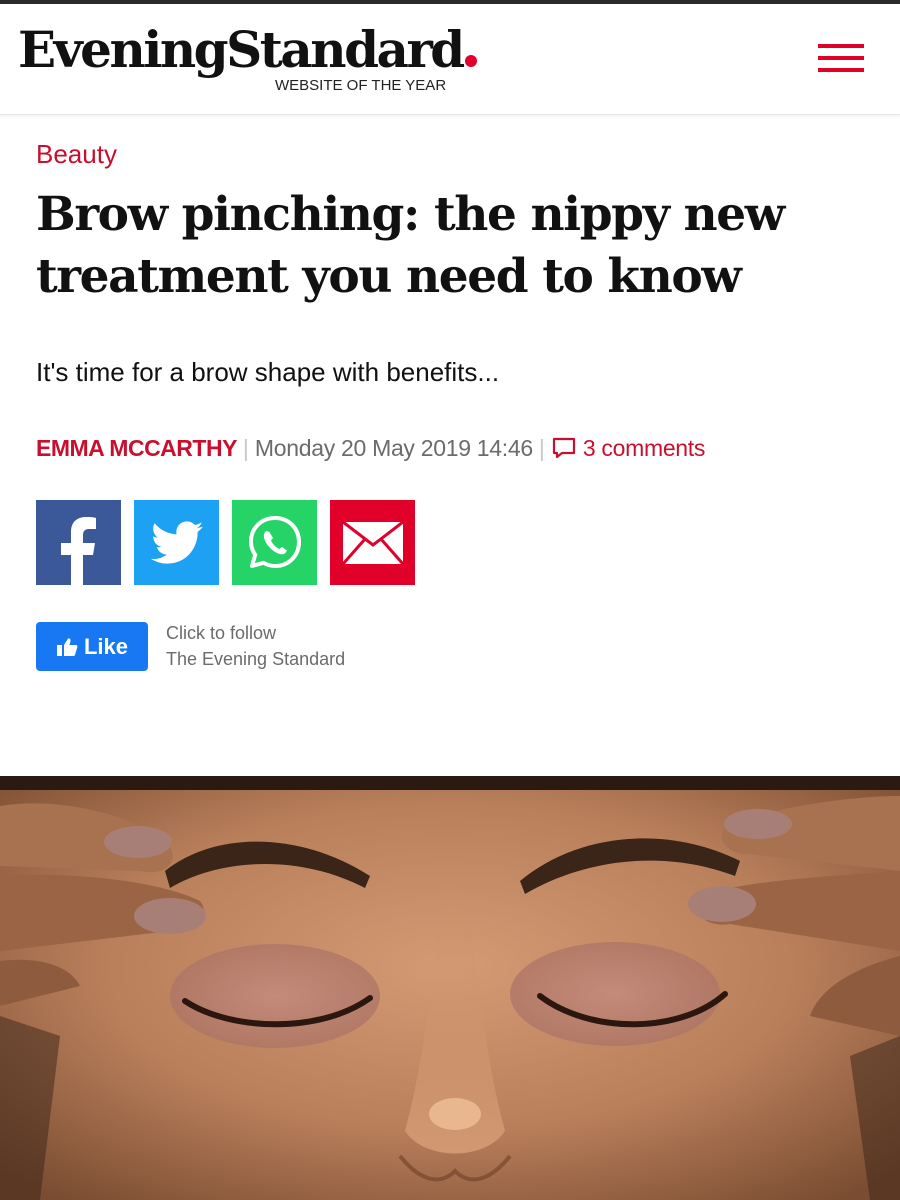  Describe the element at coordinates (67, 646) in the screenshot. I see `thumbs-up-icon` at that location.